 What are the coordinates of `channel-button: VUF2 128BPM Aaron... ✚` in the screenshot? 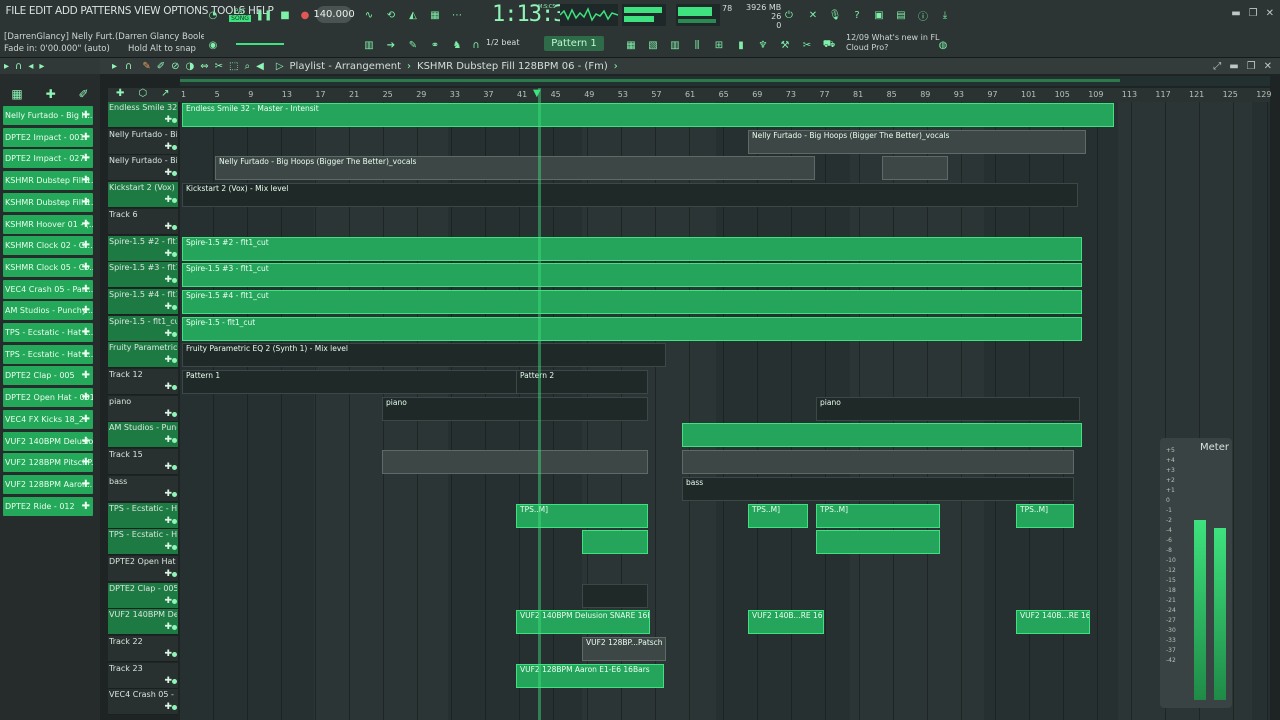 It's located at (48, 484).